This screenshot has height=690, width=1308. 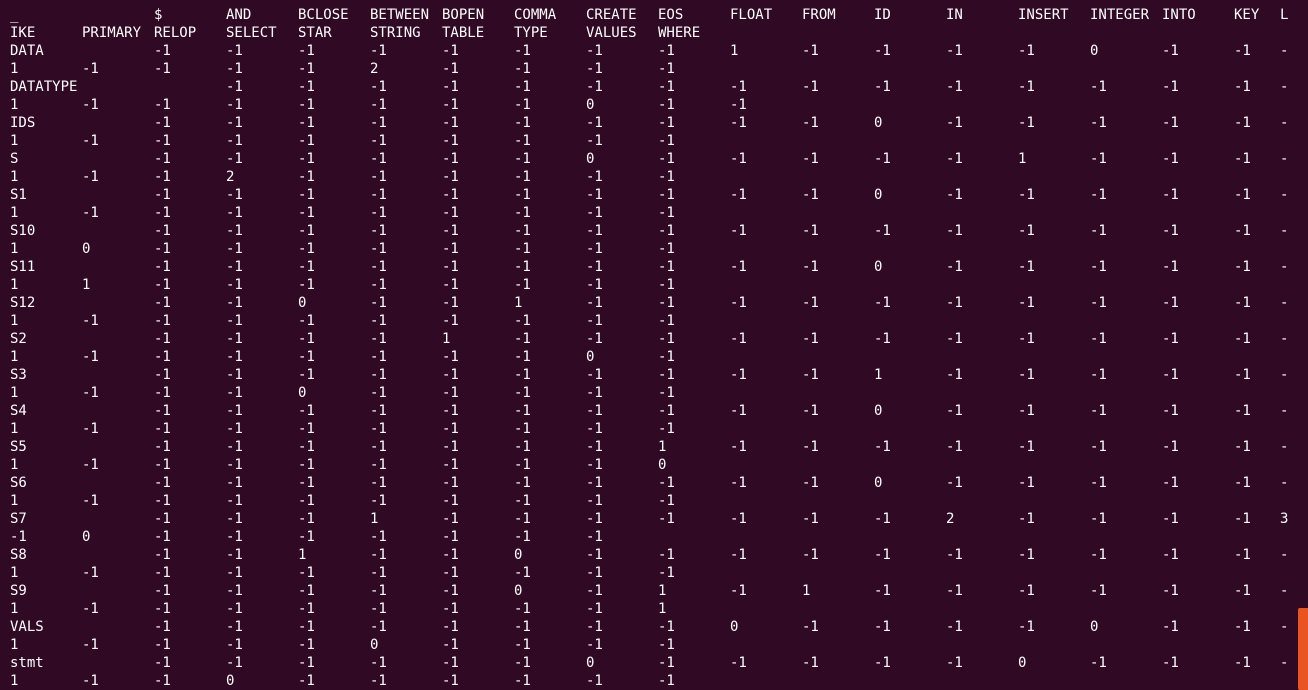 What do you see at coordinates (27, 627) in the screenshot?
I see `table-cell: VALS` at bounding box center [27, 627].